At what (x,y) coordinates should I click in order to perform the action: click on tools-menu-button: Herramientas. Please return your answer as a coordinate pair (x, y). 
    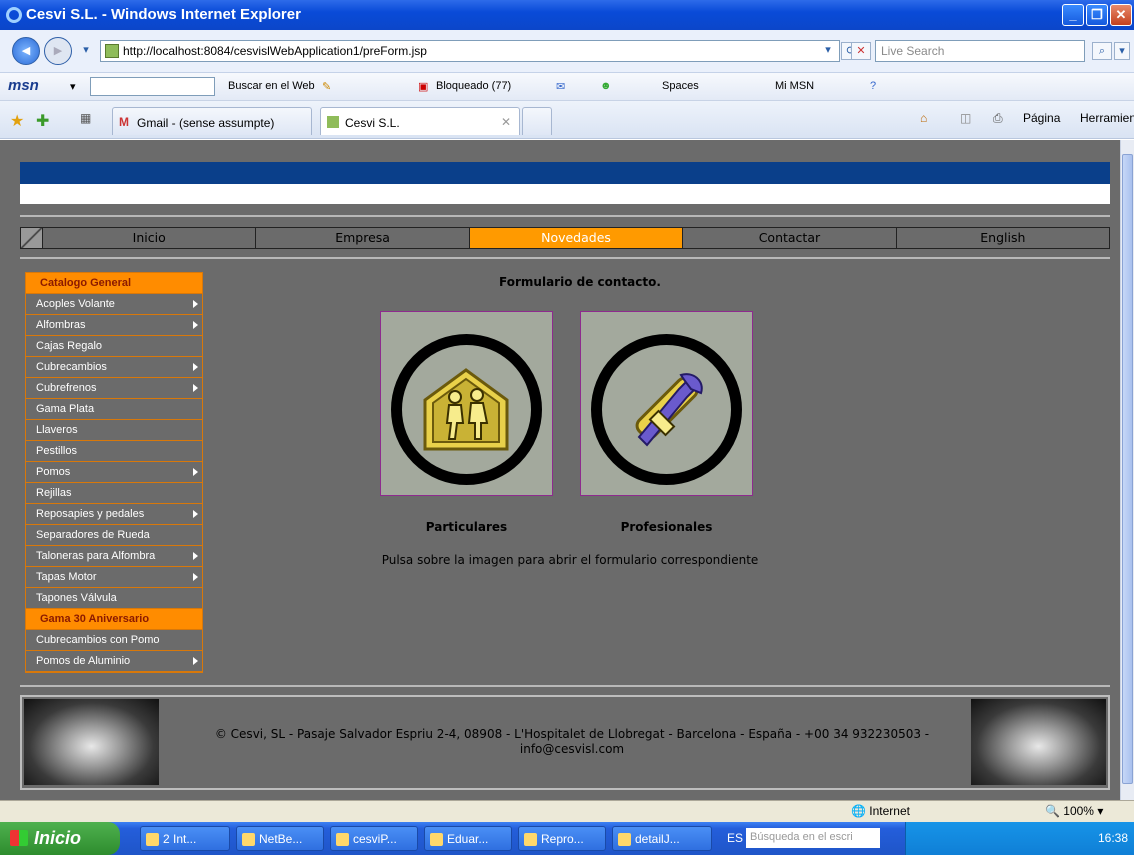
    Looking at the image, I should click on (1107, 118).